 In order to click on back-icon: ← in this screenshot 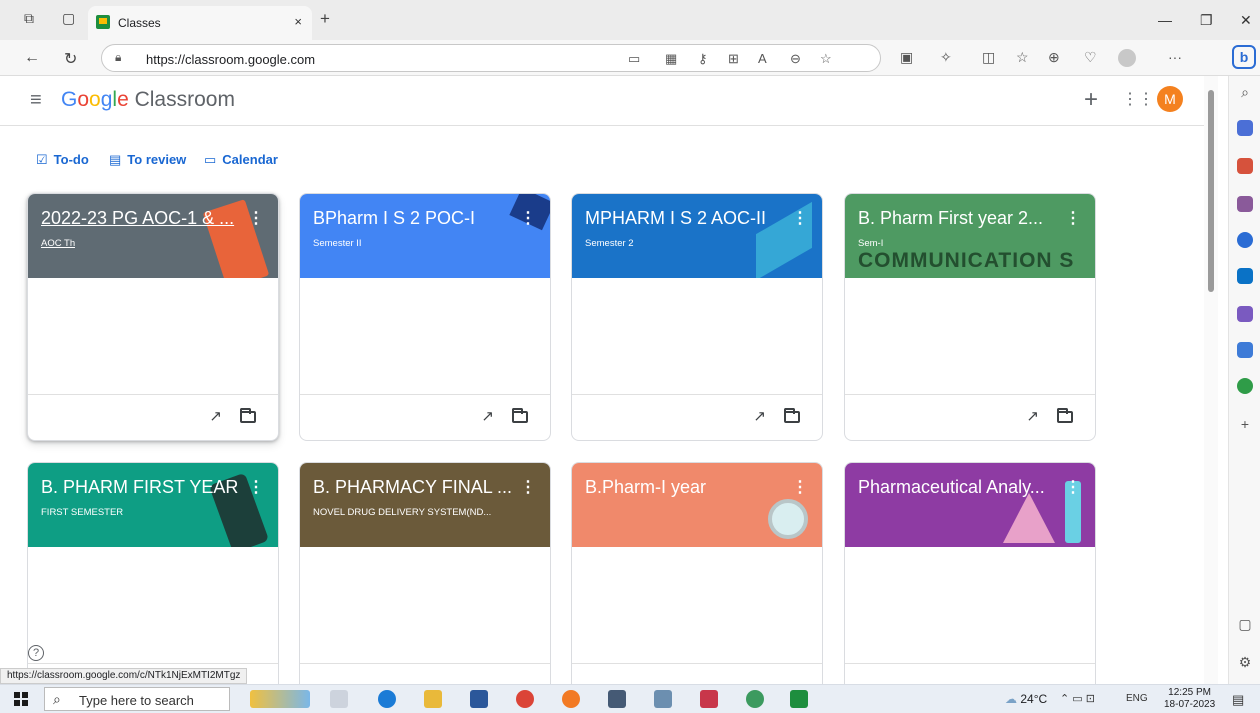, I will do `click(32, 58)`.